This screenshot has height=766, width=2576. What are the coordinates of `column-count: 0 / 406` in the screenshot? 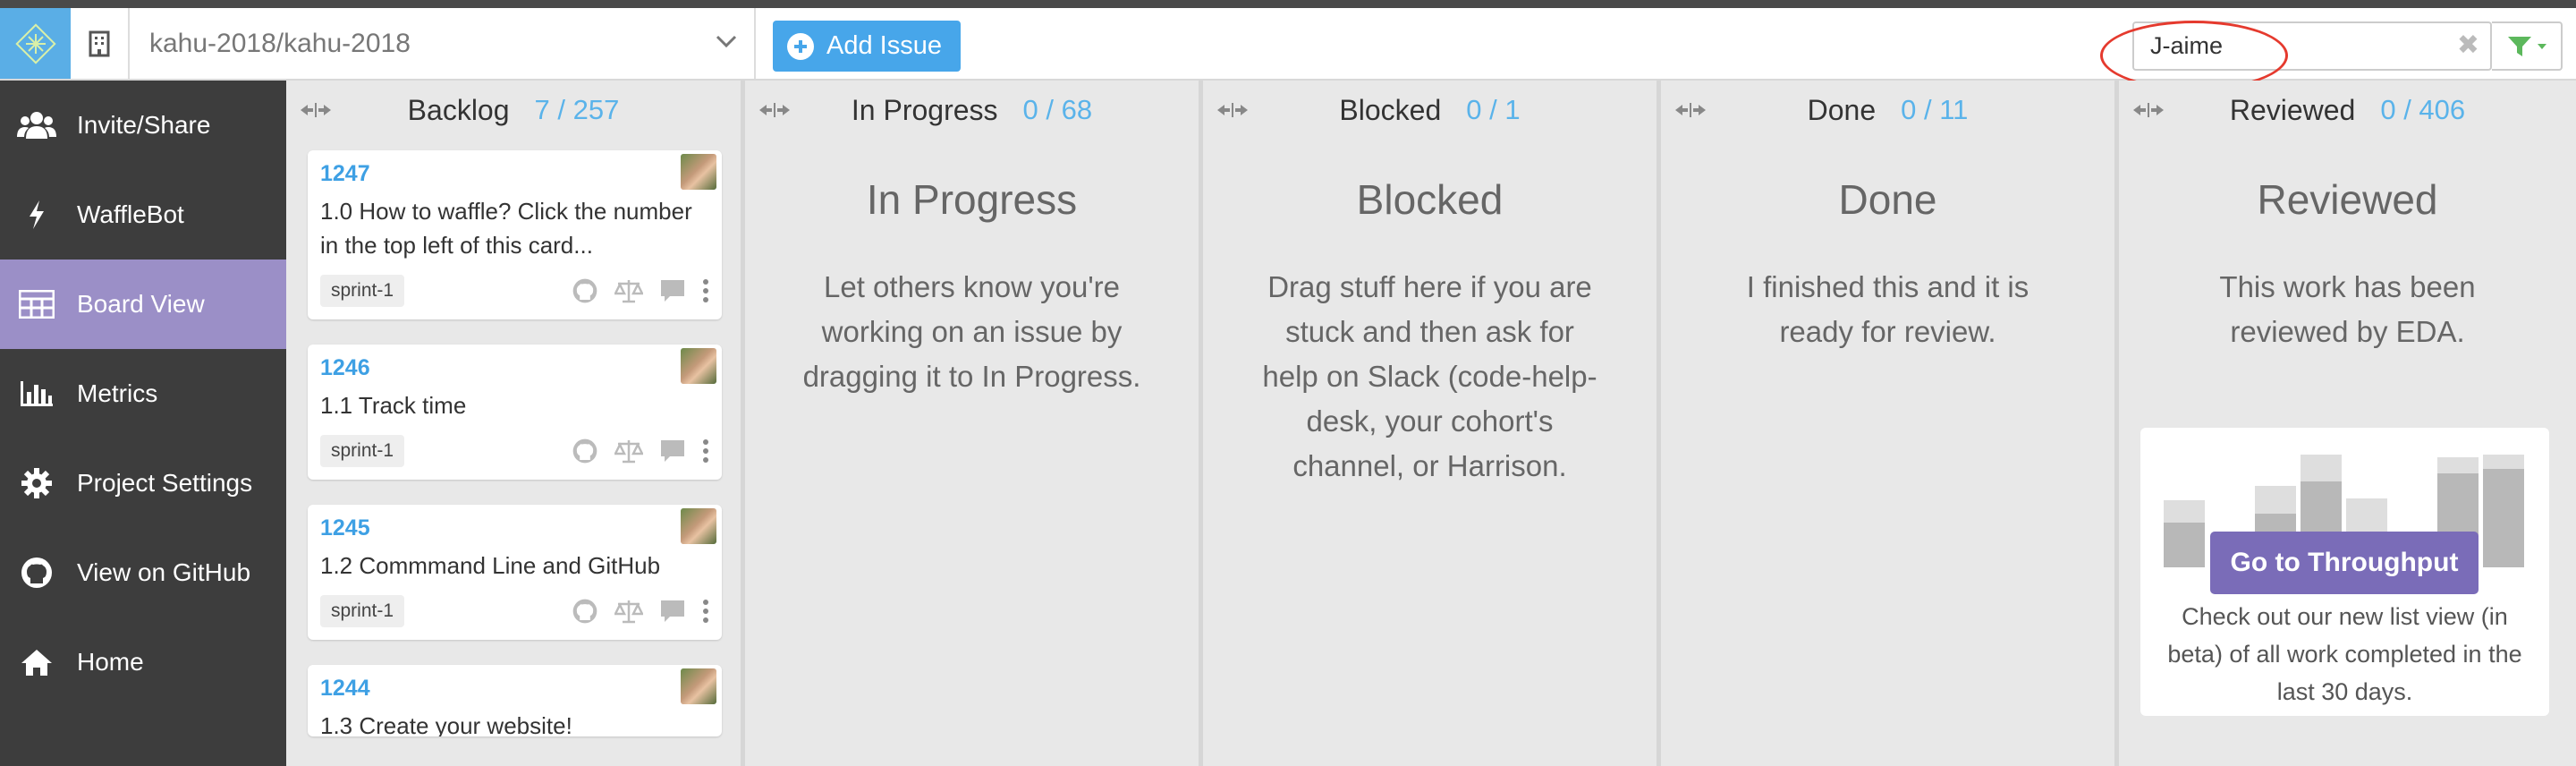 It's located at (2423, 109).